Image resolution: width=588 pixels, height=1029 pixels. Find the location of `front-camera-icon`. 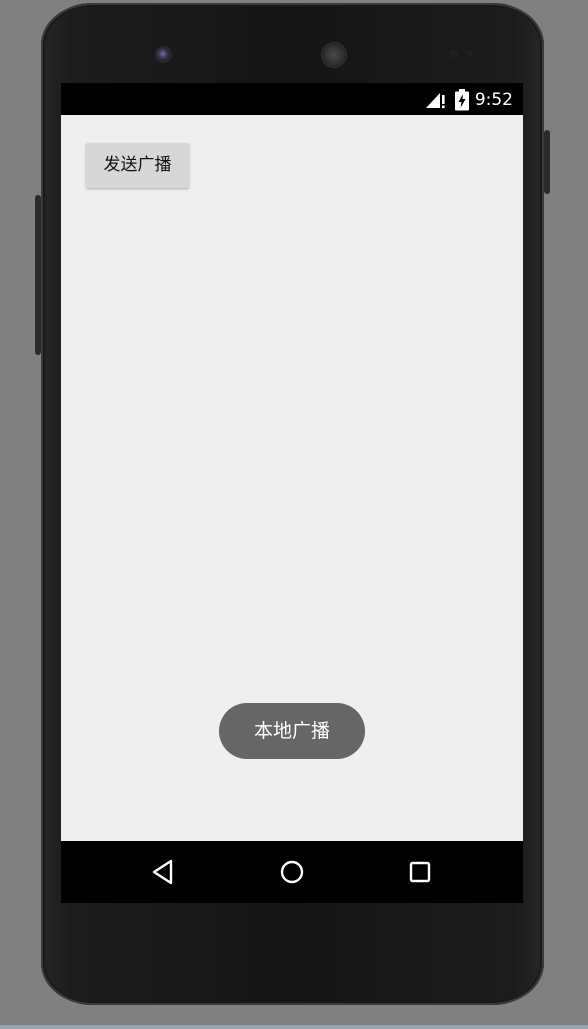

front-camera-icon is located at coordinates (163, 54).